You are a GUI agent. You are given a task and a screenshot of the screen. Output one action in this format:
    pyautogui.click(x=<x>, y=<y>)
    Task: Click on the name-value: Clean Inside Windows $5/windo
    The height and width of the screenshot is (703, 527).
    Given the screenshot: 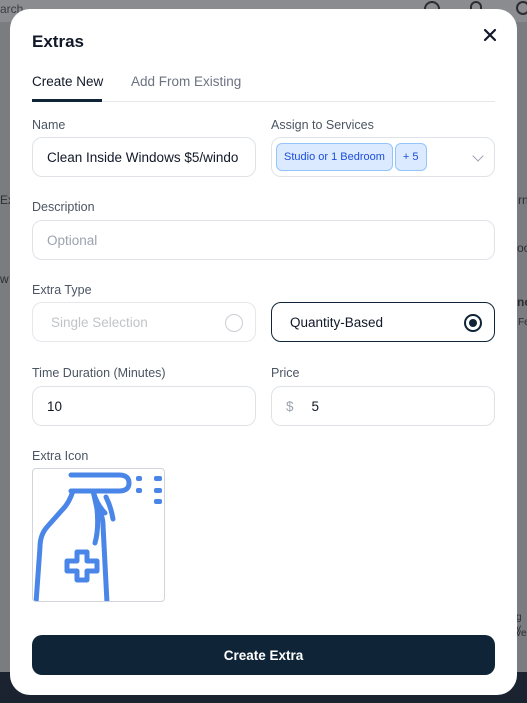 What is the action you would take?
    pyautogui.click(x=143, y=157)
    